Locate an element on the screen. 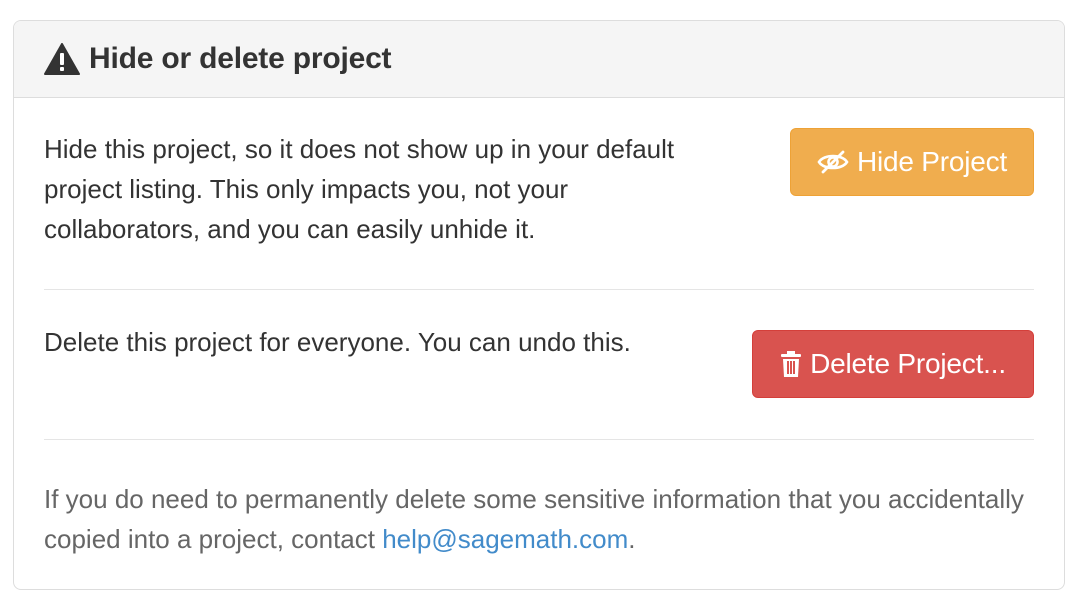  hide-project-button: Hide Project is located at coordinates (912, 162).